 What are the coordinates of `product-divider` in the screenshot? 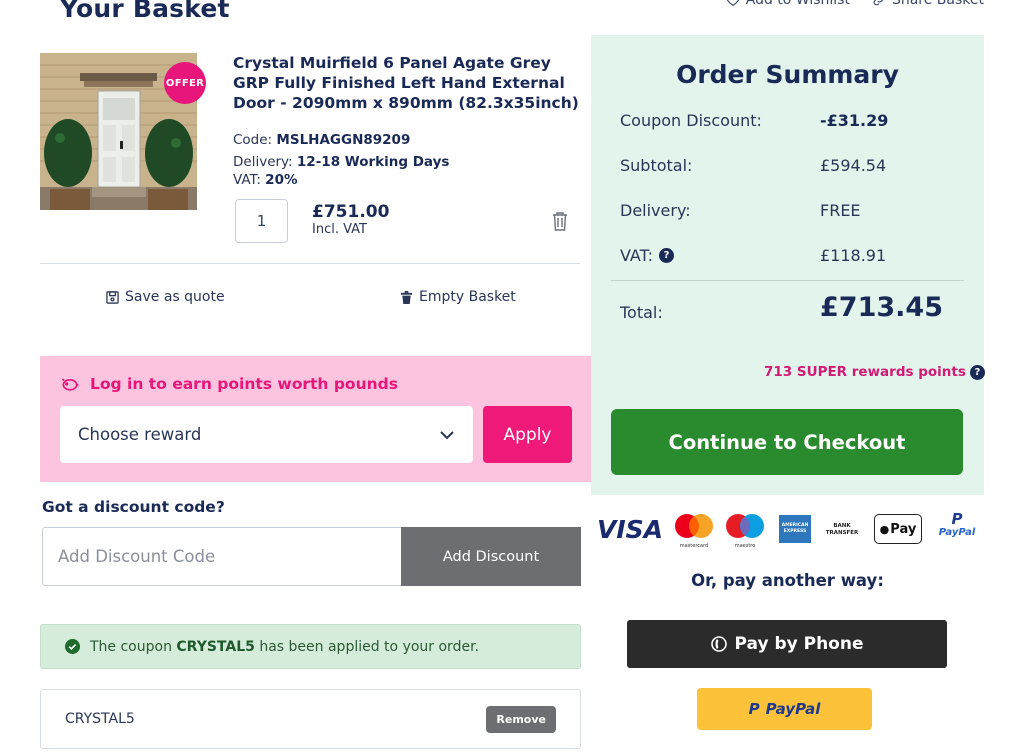 It's located at (310, 263).